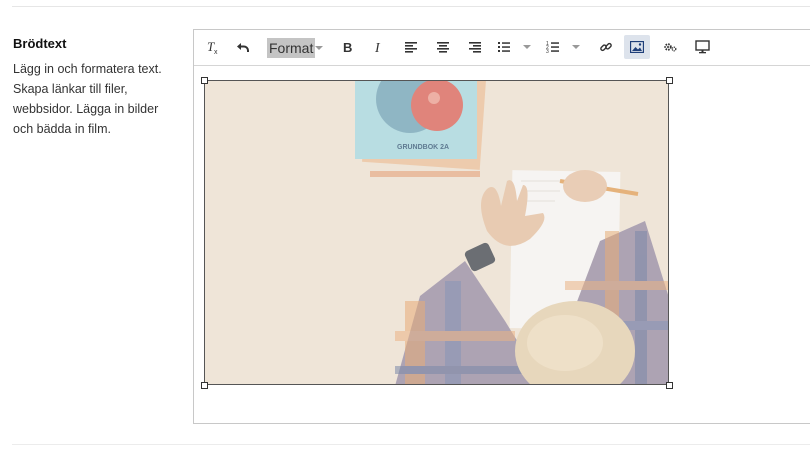 The image size is (810, 459). Describe the element at coordinates (516, 47) in the screenshot. I see `bulleted-list-button` at that location.